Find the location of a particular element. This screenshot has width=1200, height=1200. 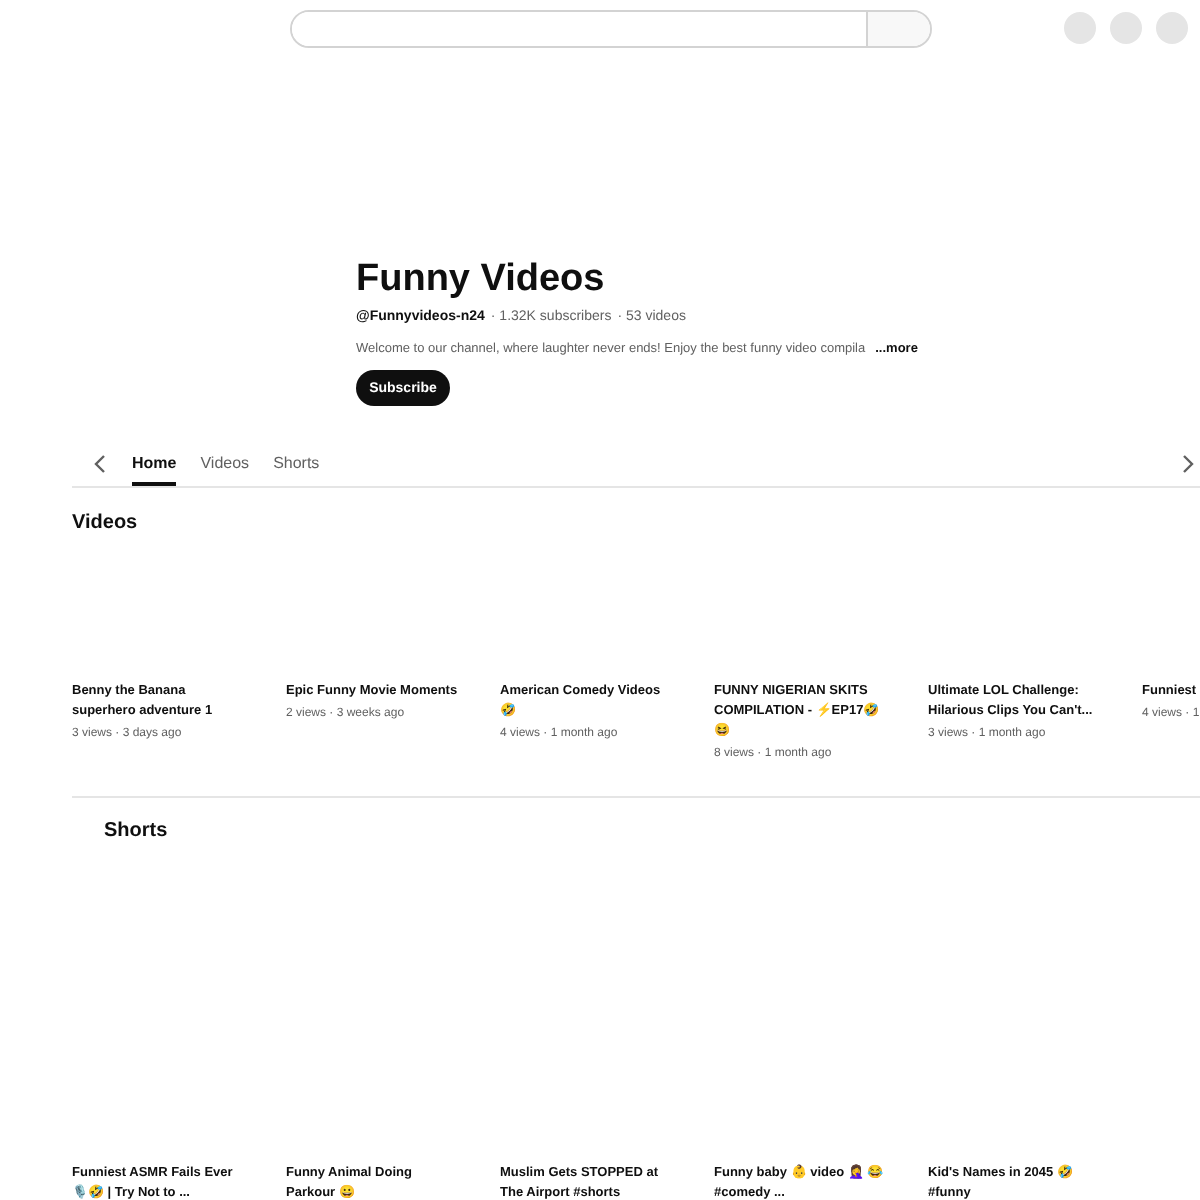

channel-tab: Videos is located at coordinates (225, 464).